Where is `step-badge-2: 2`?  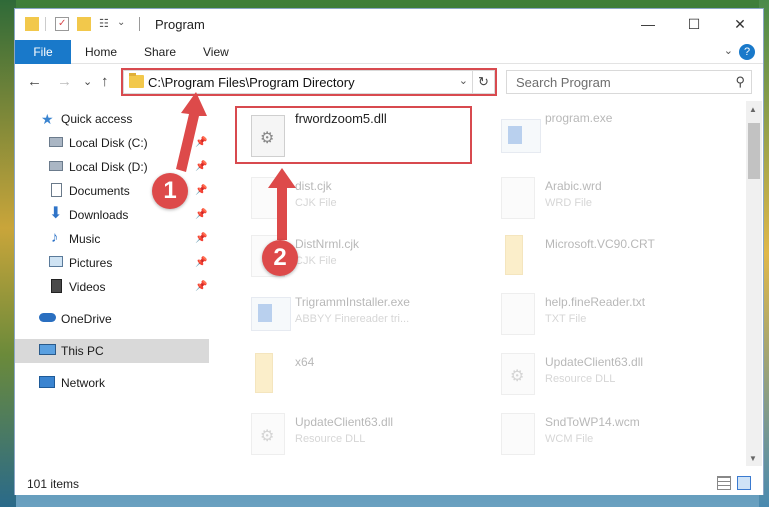 step-badge-2: 2 is located at coordinates (280, 258).